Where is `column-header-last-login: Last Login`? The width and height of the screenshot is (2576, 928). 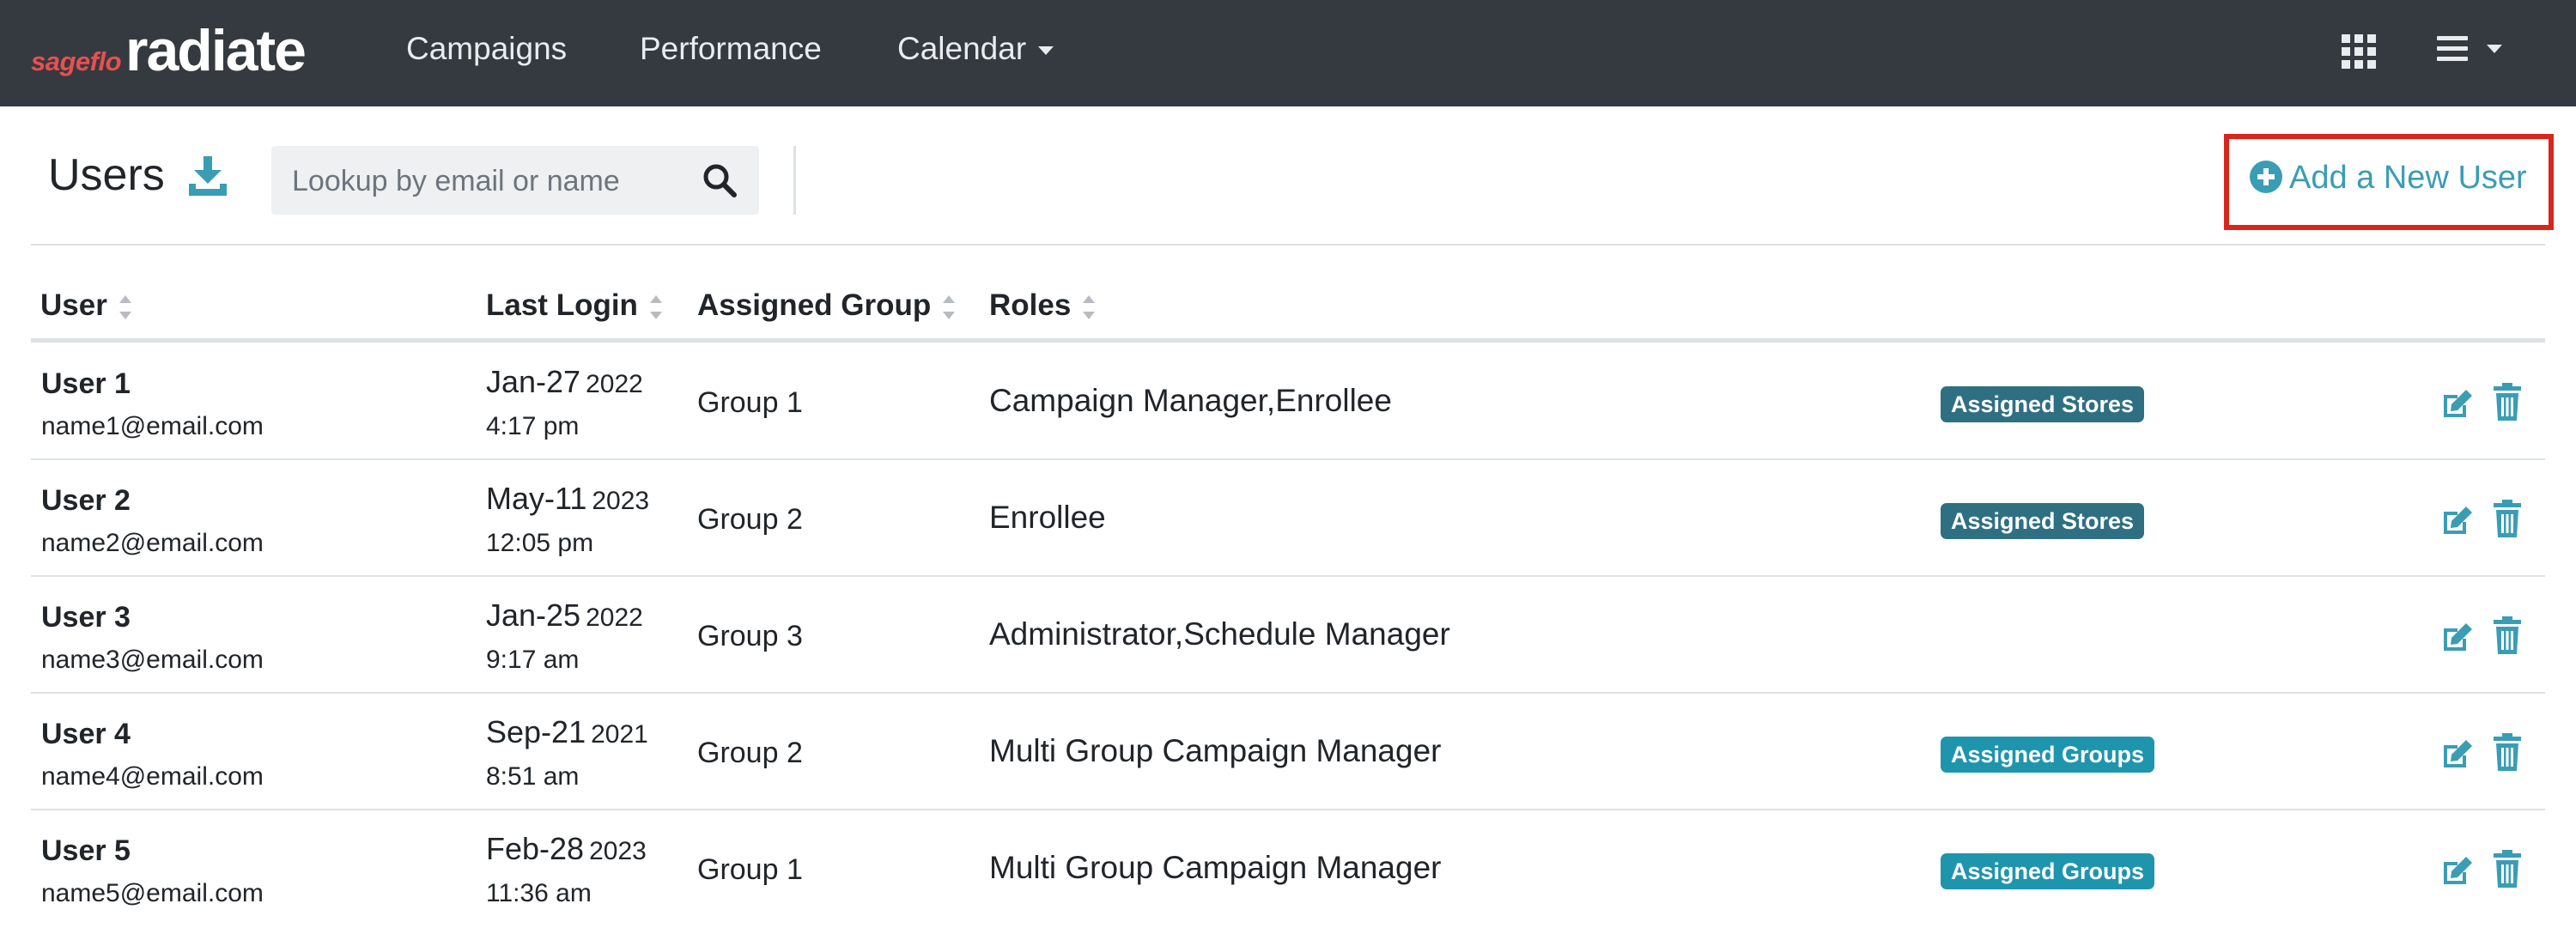
column-header-last-login: Last Login is located at coordinates (574, 305).